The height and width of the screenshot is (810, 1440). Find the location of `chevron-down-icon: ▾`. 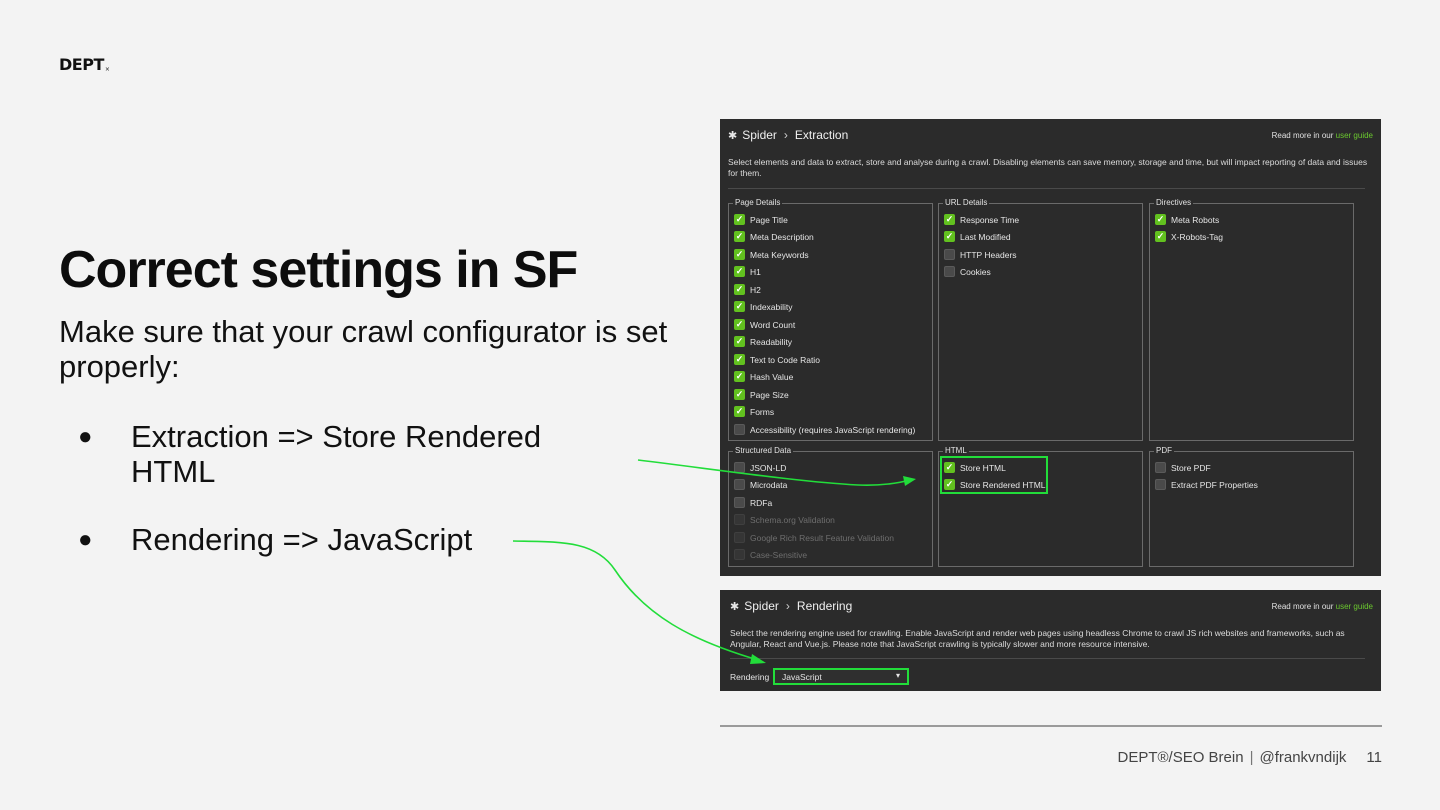

chevron-down-icon: ▾ is located at coordinates (897, 675).